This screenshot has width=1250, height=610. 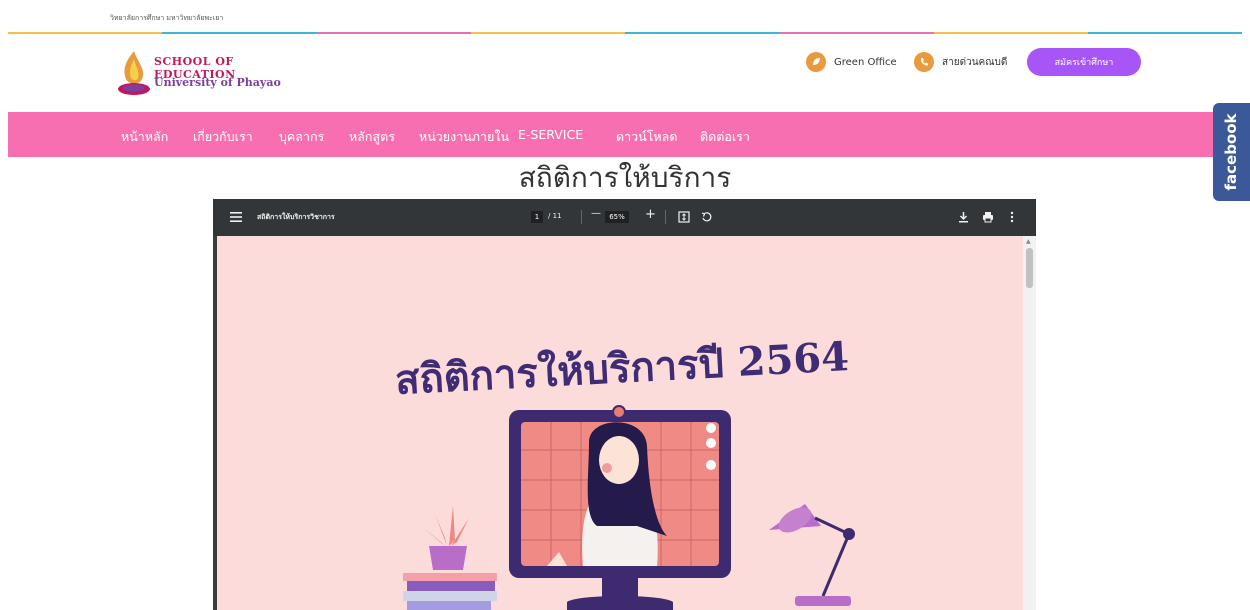 I want to click on nav-item-curriculum: หลักสูตร, so click(x=372, y=137).